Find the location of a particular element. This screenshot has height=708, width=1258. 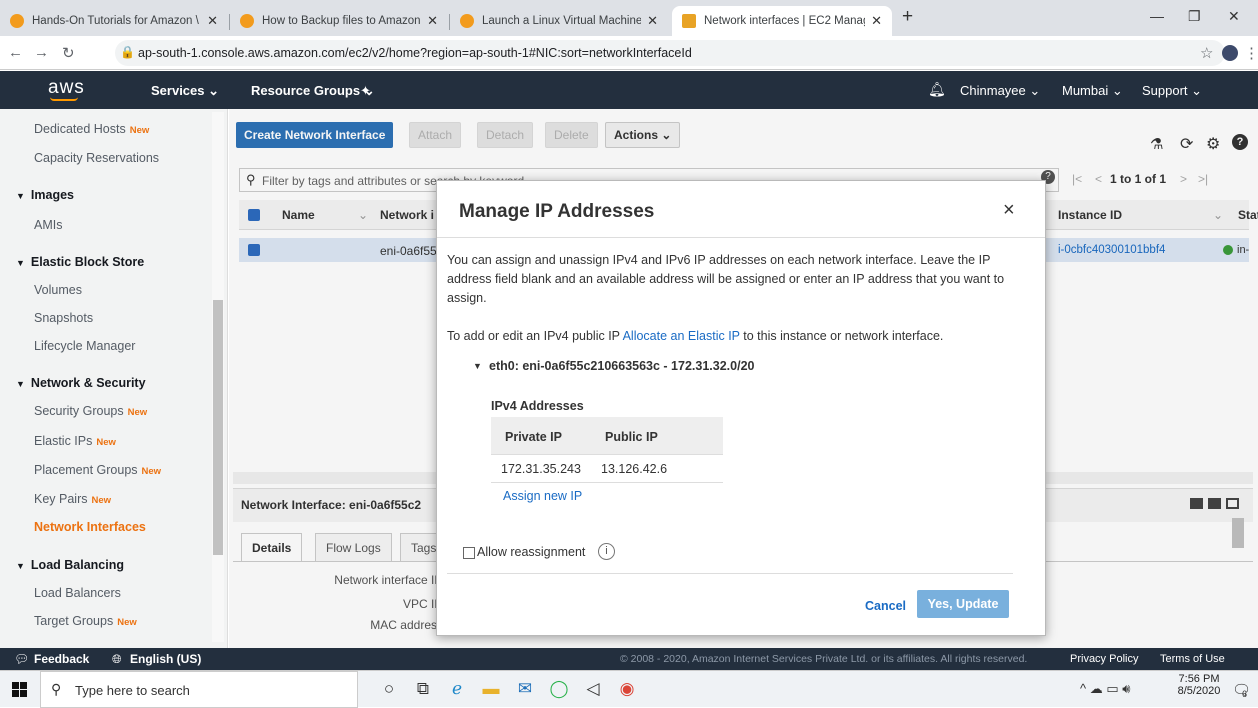

caret-down-icon: ▼ is located at coordinates (477, 366).